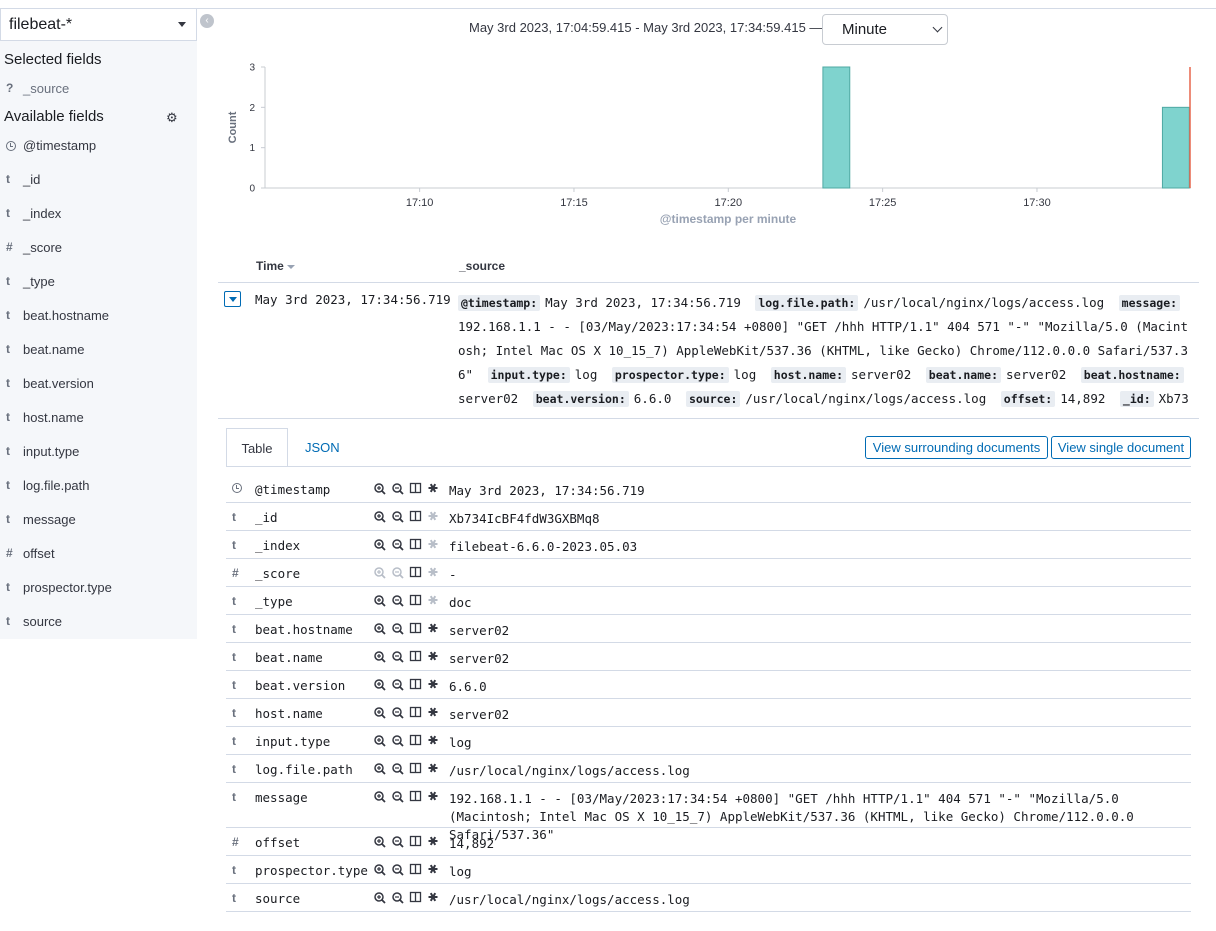  What do you see at coordinates (98, 351) in the screenshot?
I see `available-field-item: t beat.name` at bounding box center [98, 351].